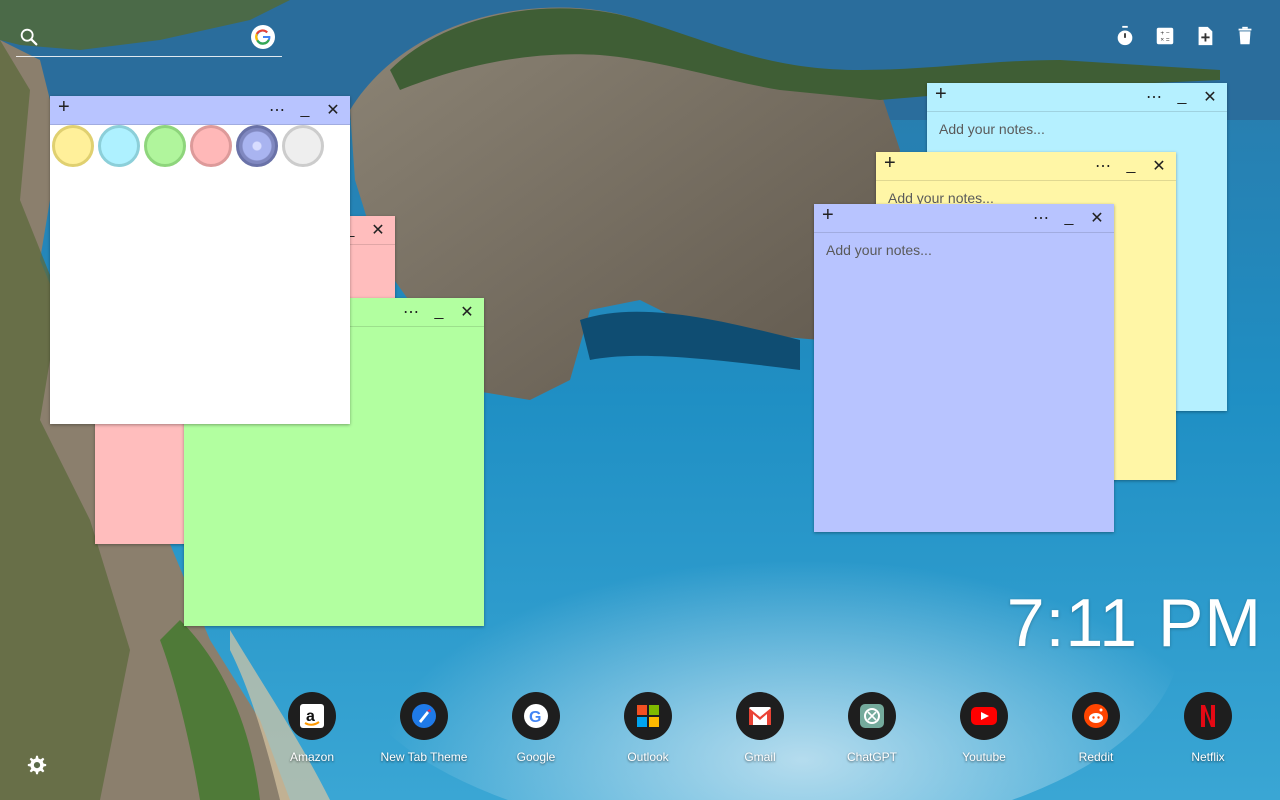 This screenshot has height=800, width=1280. Describe the element at coordinates (188, 146) in the screenshot. I see `color-palette` at that location.